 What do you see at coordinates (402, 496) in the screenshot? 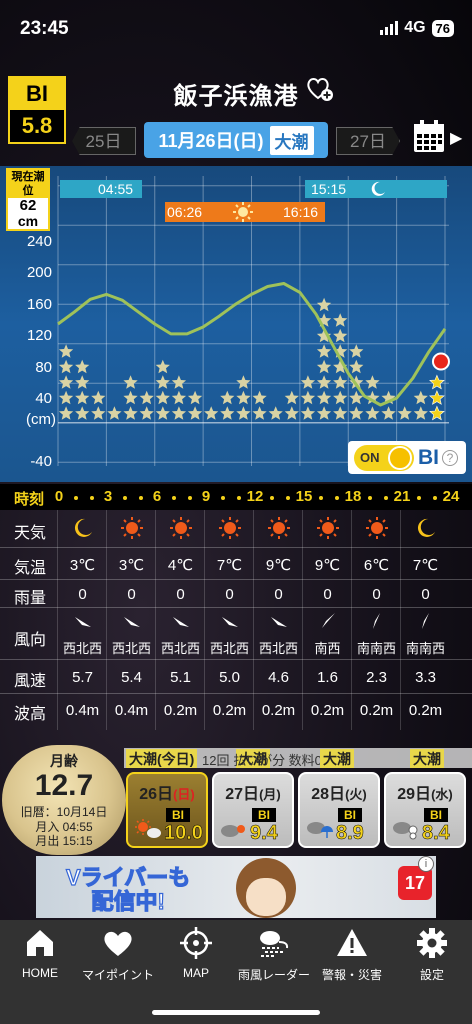
I see `hour-tick: 21` at bounding box center [402, 496].